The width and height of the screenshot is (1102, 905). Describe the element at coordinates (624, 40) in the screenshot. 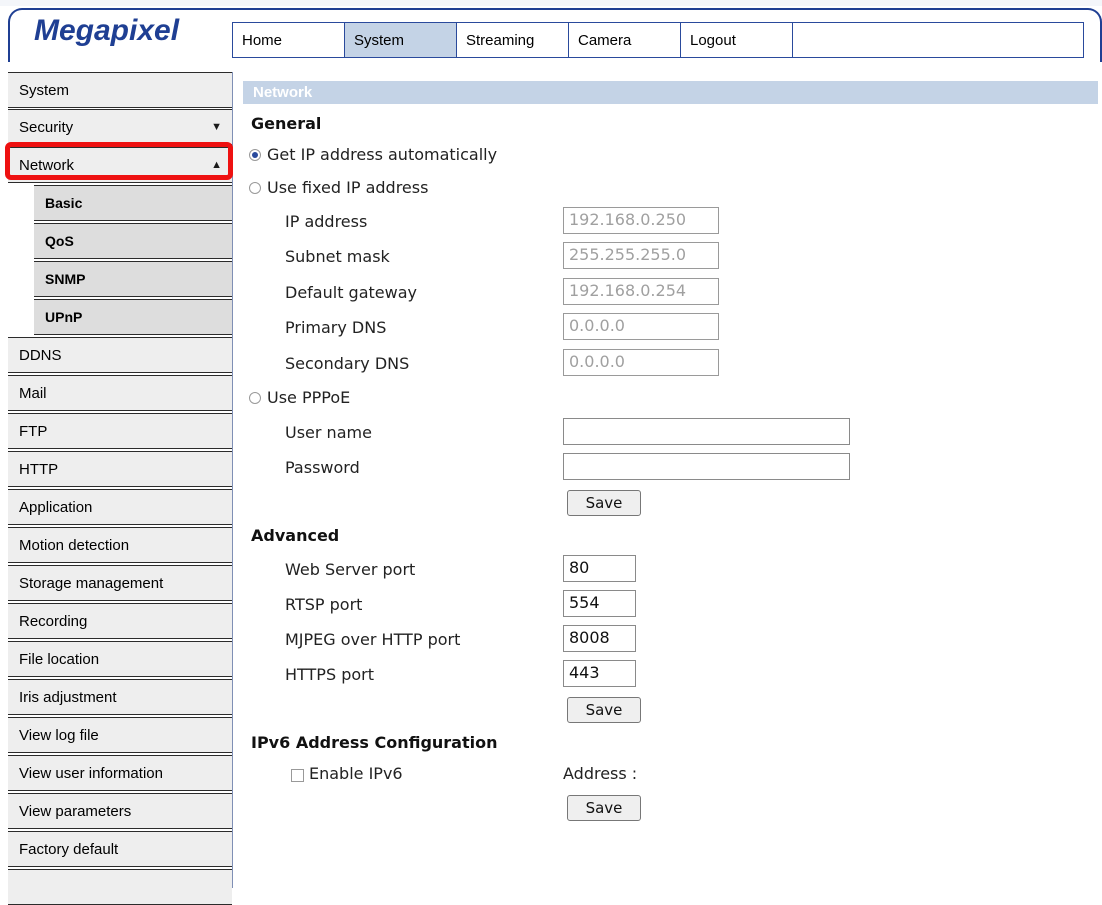

I see `tab-camera: Camera` at that location.